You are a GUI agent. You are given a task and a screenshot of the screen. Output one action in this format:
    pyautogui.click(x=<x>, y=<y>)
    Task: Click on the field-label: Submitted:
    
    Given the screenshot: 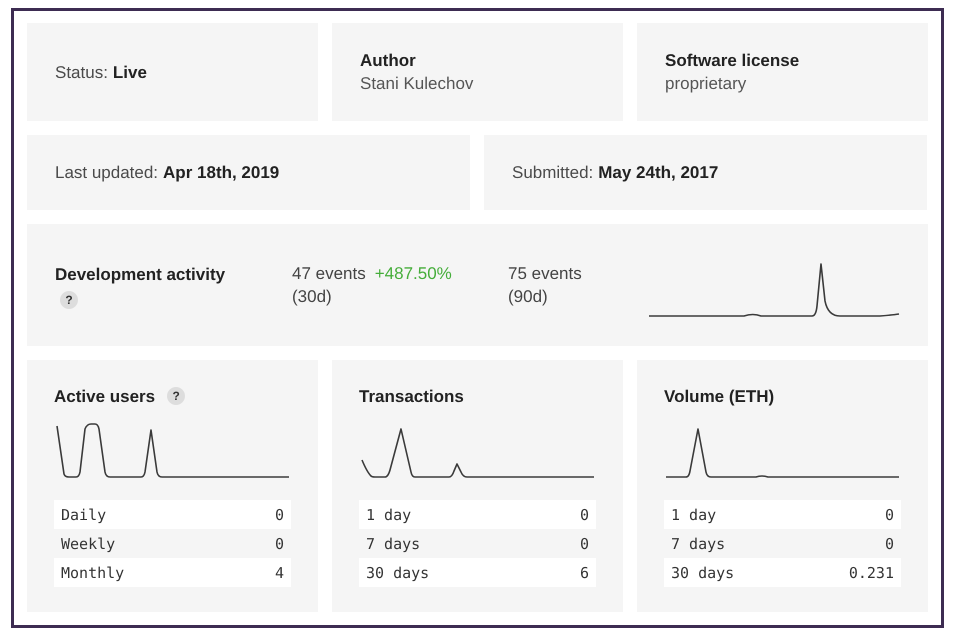 What is the action you would take?
    pyautogui.click(x=553, y=173)
    